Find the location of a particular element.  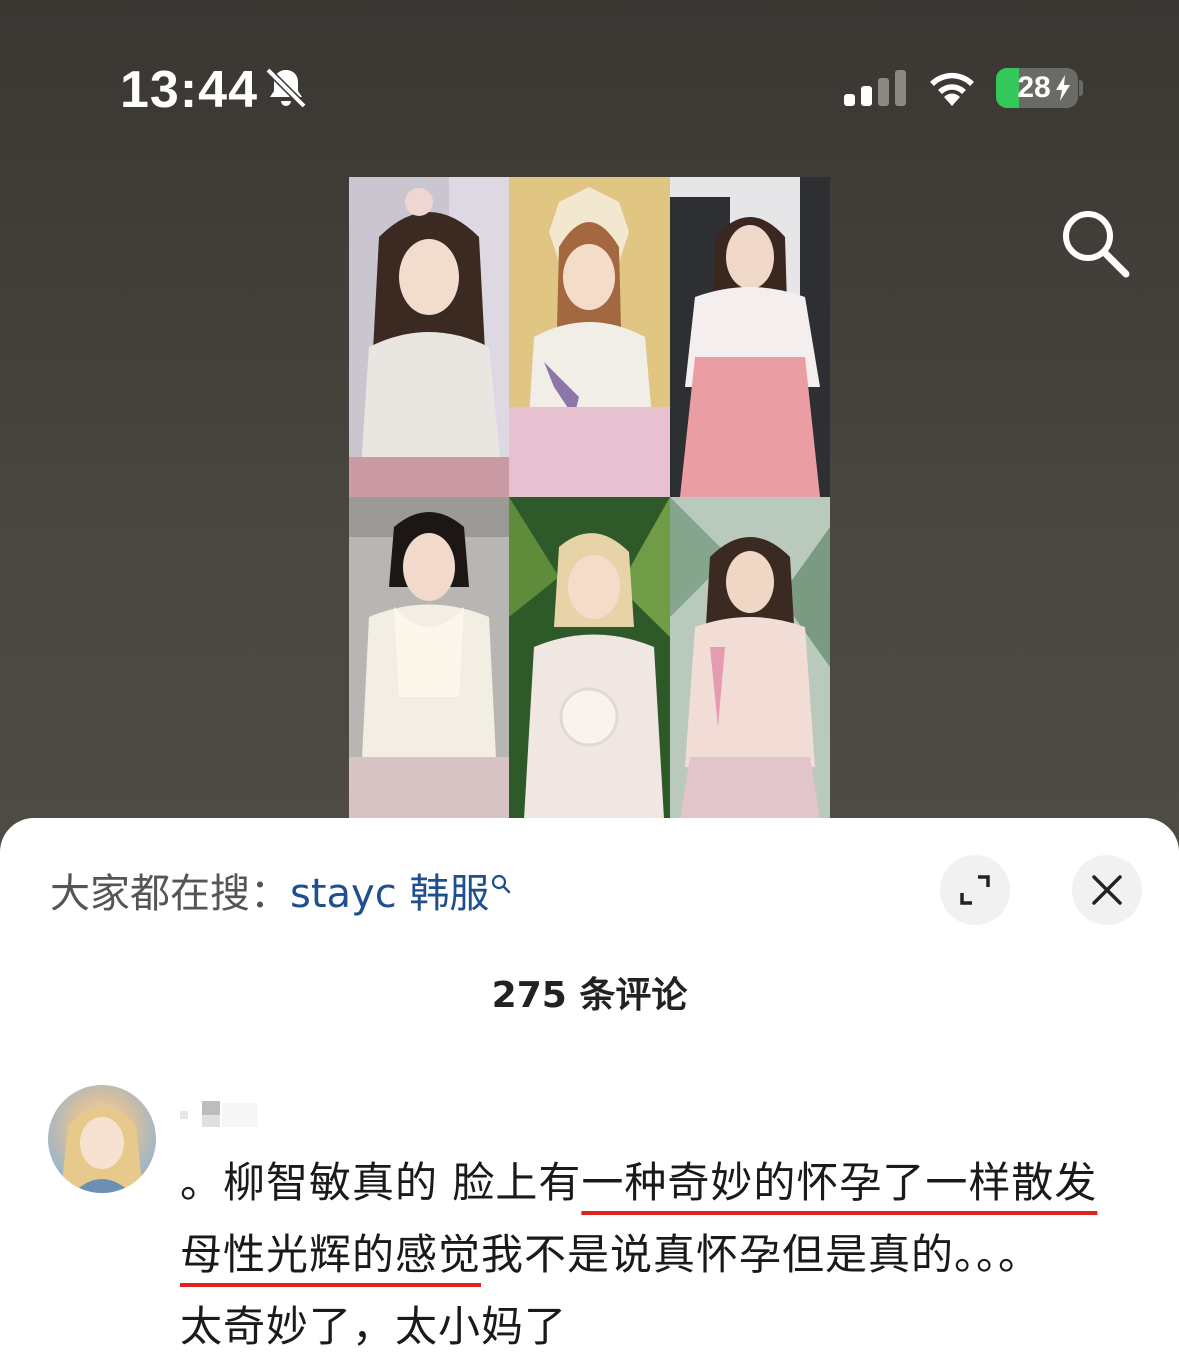

wifi-icon is located at coordinates (952, 89).